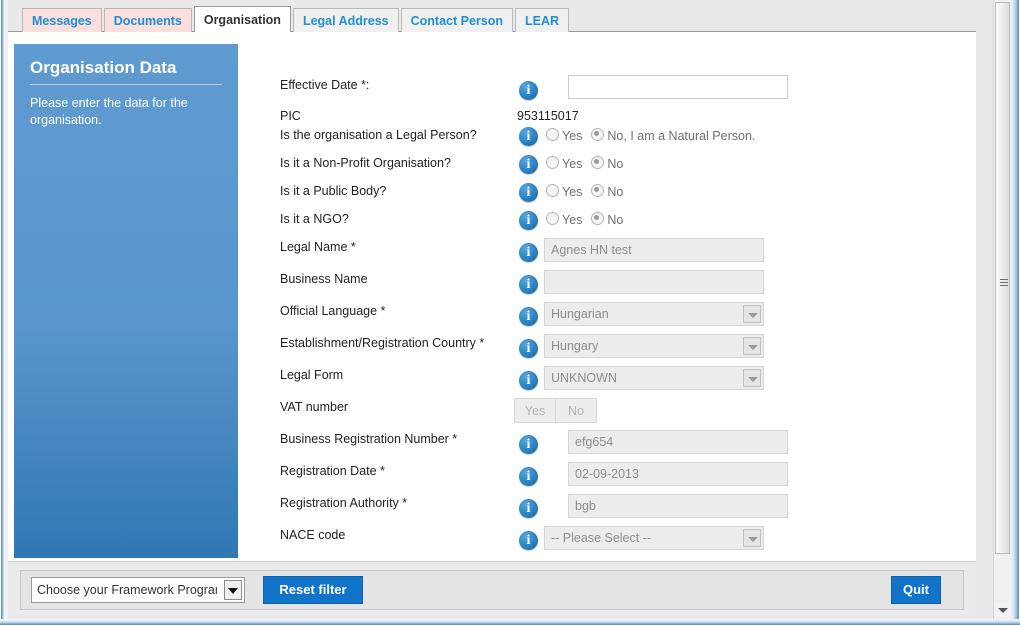 The image size is (1020, 626). I want to click on radio-group-legal-person: Yes No, I am a Natural Person., so click(655, 135).